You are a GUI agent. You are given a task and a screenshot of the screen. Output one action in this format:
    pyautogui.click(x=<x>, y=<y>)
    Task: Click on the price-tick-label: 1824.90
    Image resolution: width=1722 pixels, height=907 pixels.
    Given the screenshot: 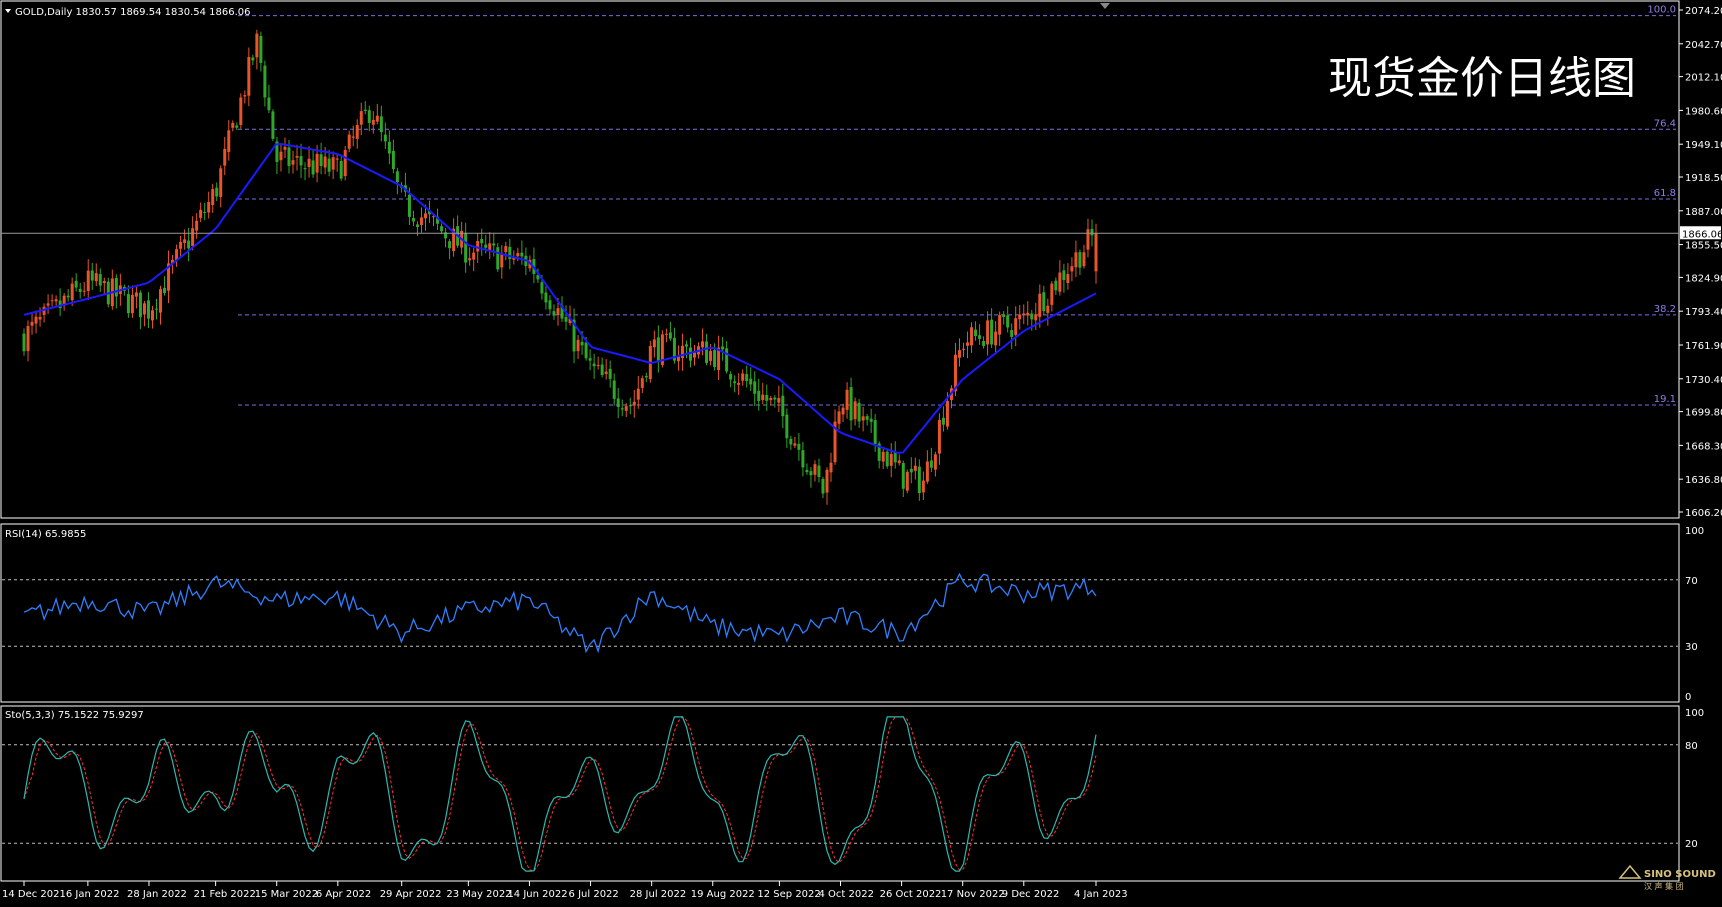 What is the action you would take?
    pyautogui.click(x=1703, y=278)
    